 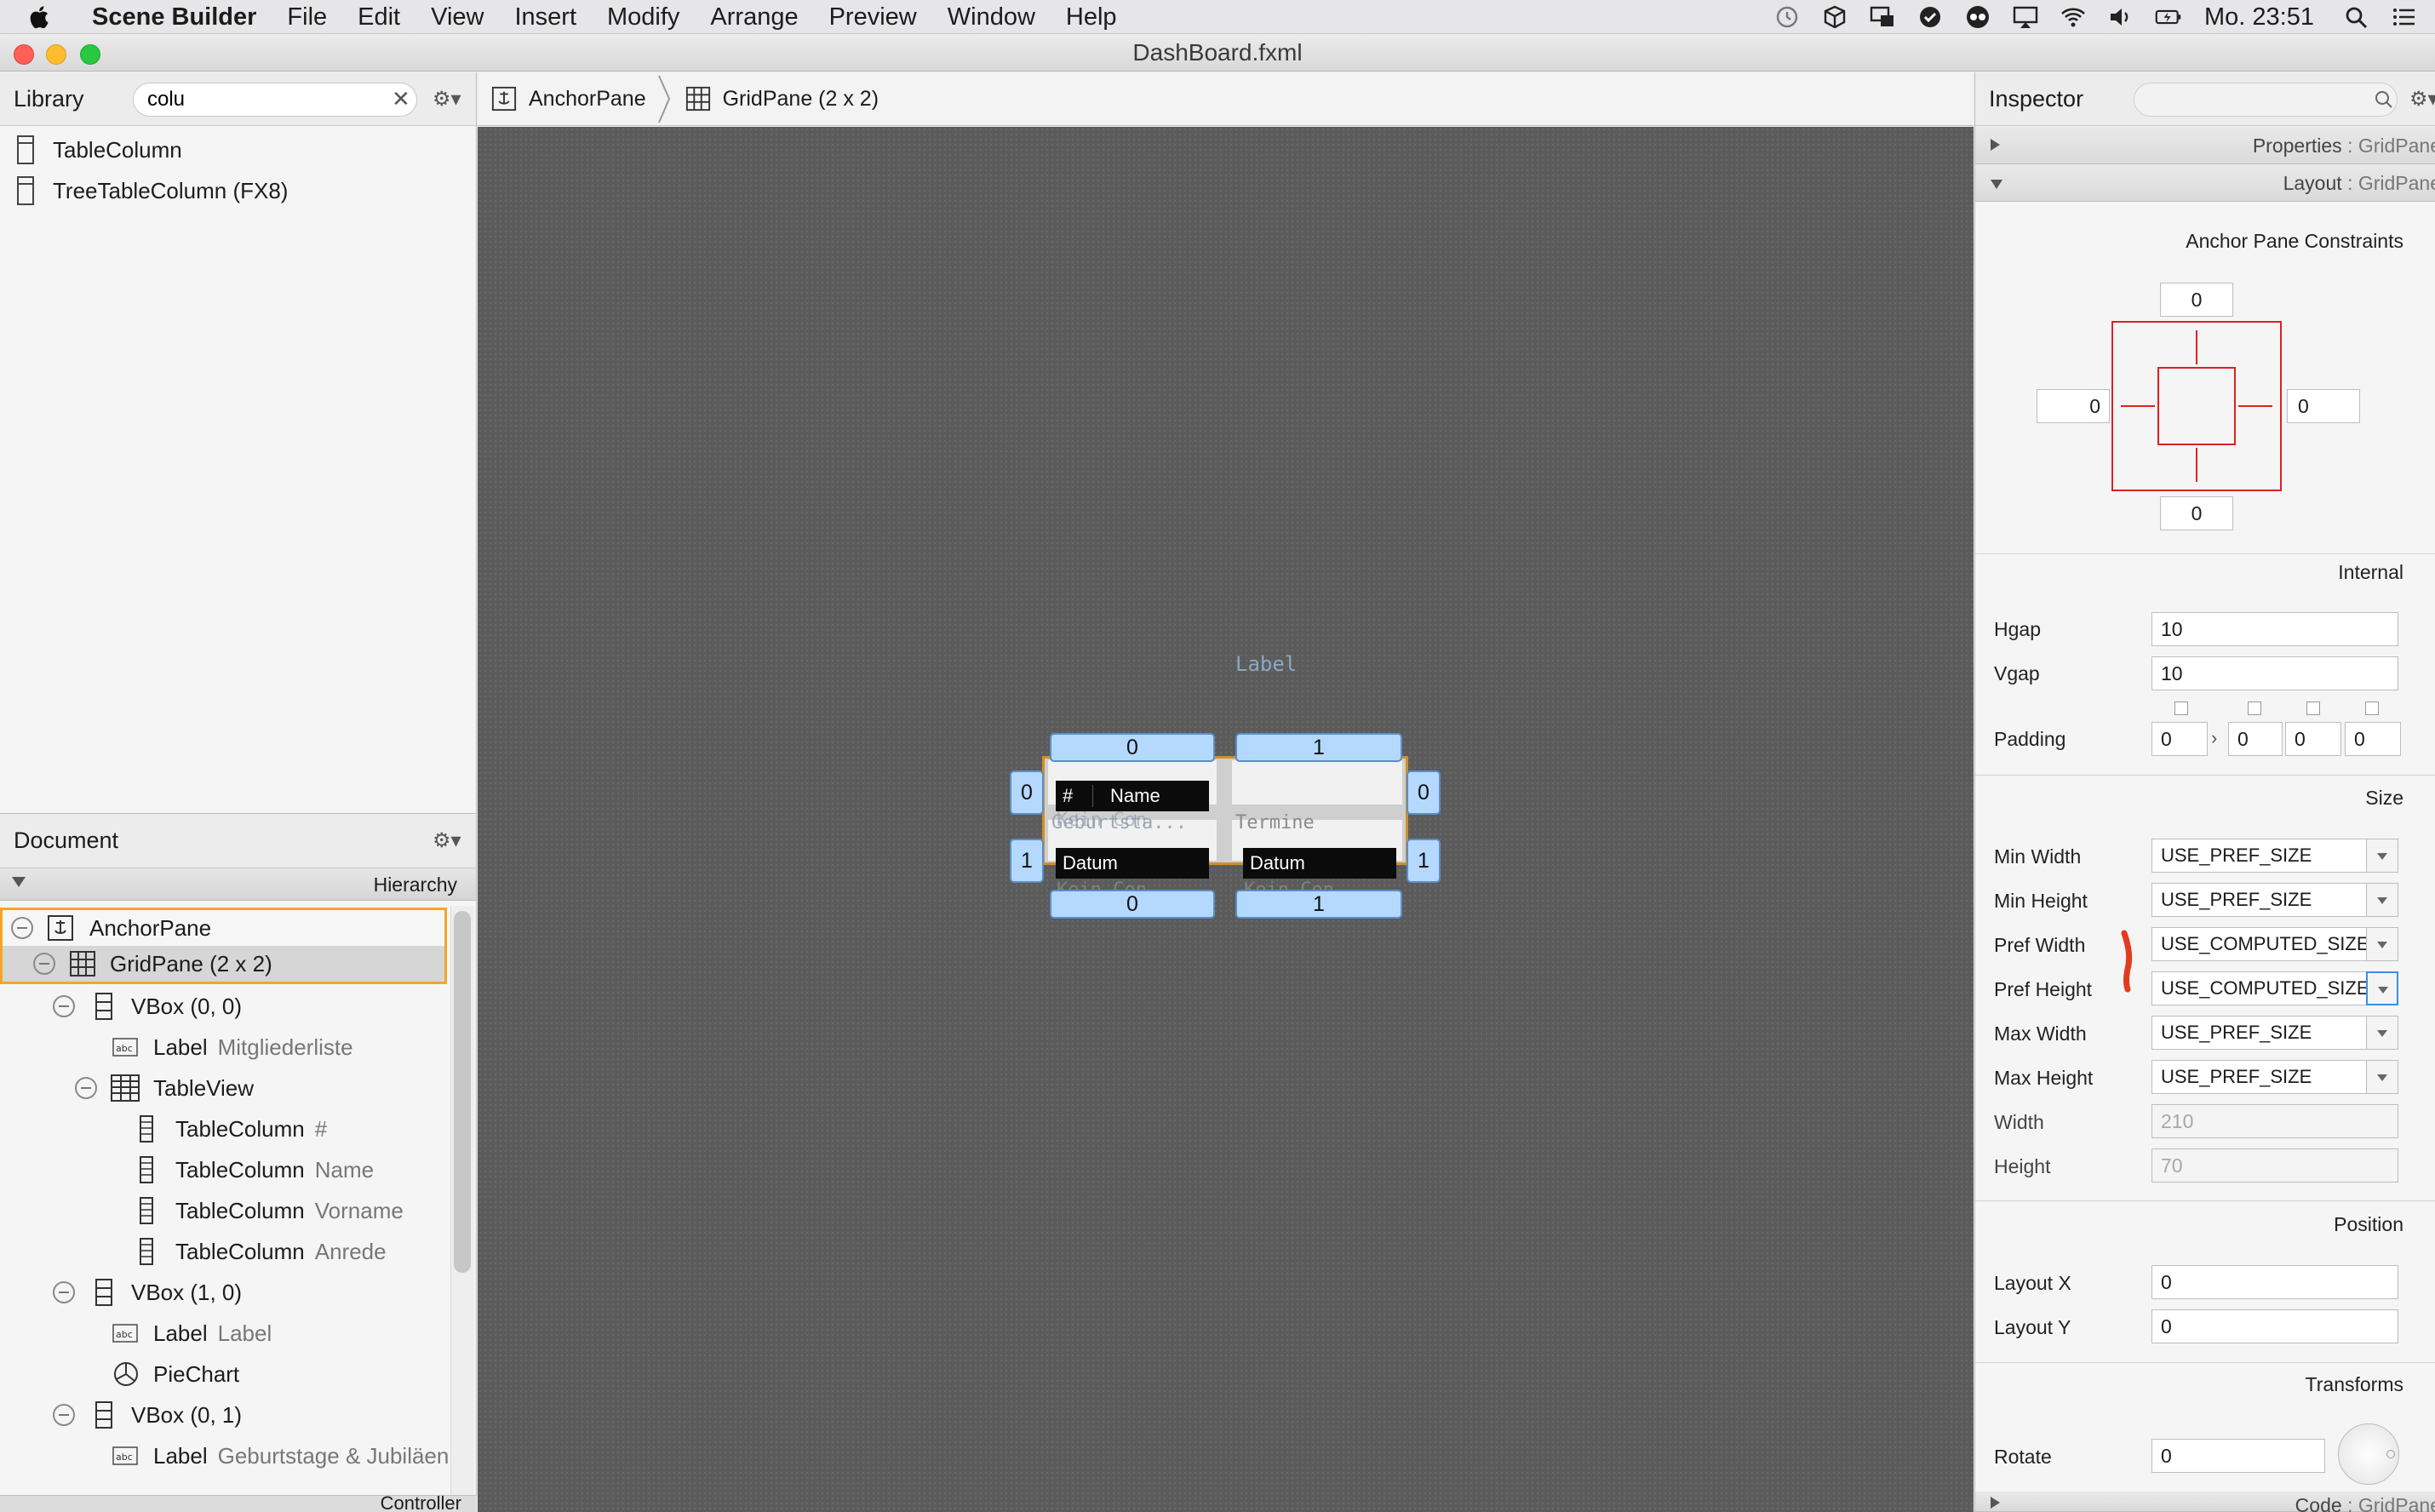 I want to click on wifi-icon, so click(x=2073, y=17).